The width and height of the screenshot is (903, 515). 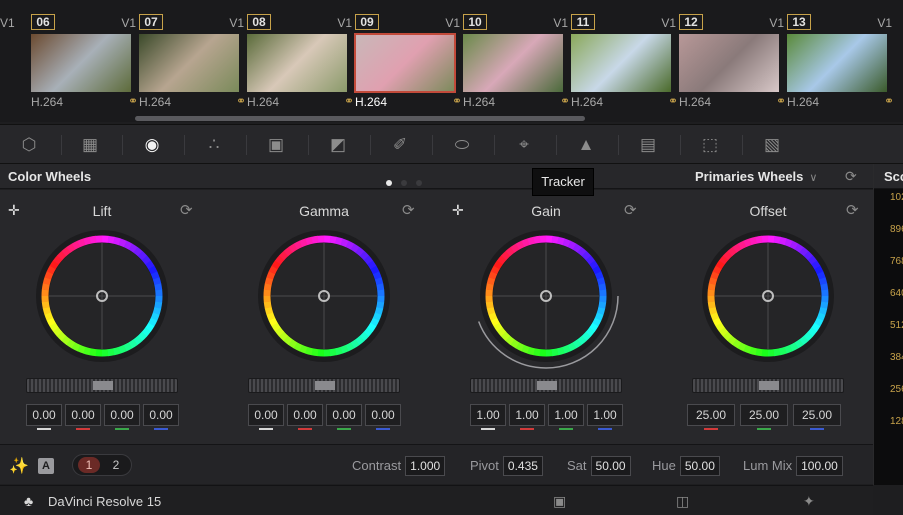 What do you see at coordinates (19, 466) in the screenshot?
I see `auto-balance-icon: ✨` at bounding box center [19, 466].